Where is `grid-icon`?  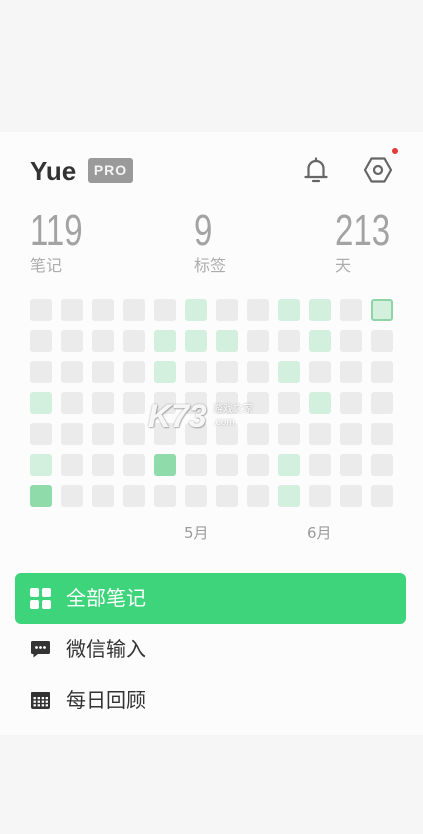 grid-icon is located at coordinates (40, 598).